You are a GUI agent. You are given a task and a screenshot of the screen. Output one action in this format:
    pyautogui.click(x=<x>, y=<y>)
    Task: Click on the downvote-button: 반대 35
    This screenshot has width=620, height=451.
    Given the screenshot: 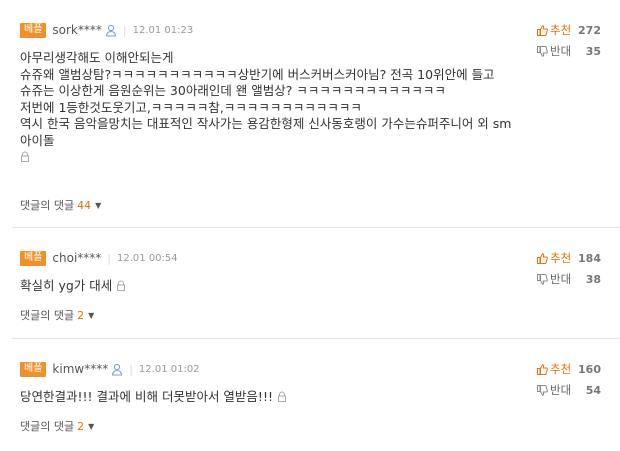 What is the action you would take?
    pyautogui.click(x=569, y=51)
    